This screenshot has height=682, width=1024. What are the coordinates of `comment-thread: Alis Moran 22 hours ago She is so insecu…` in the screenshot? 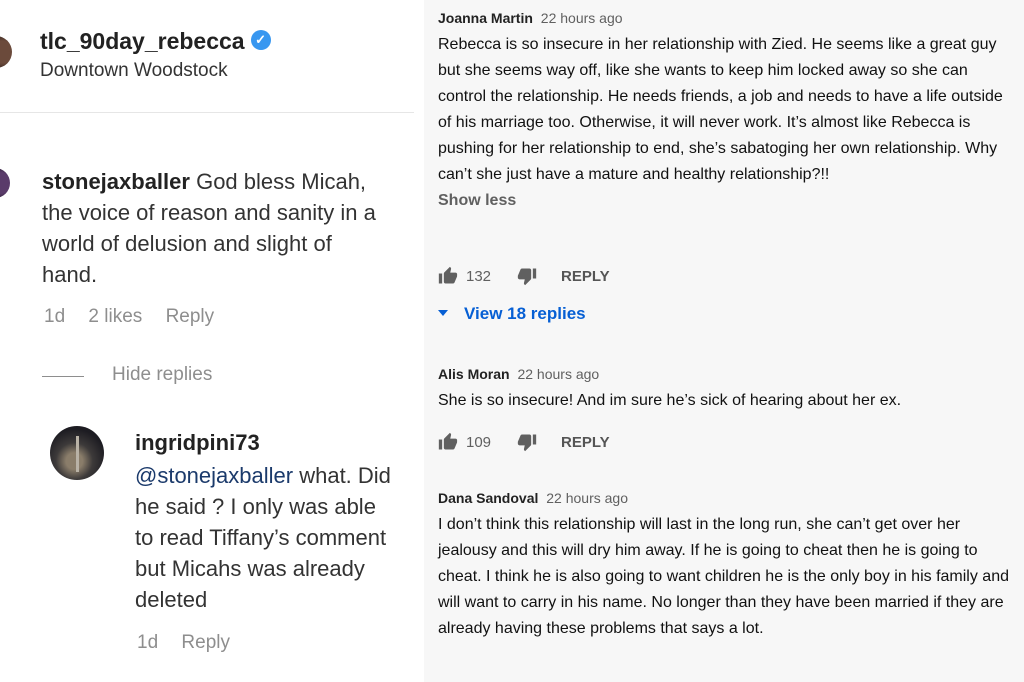 It's located at (728, 390).